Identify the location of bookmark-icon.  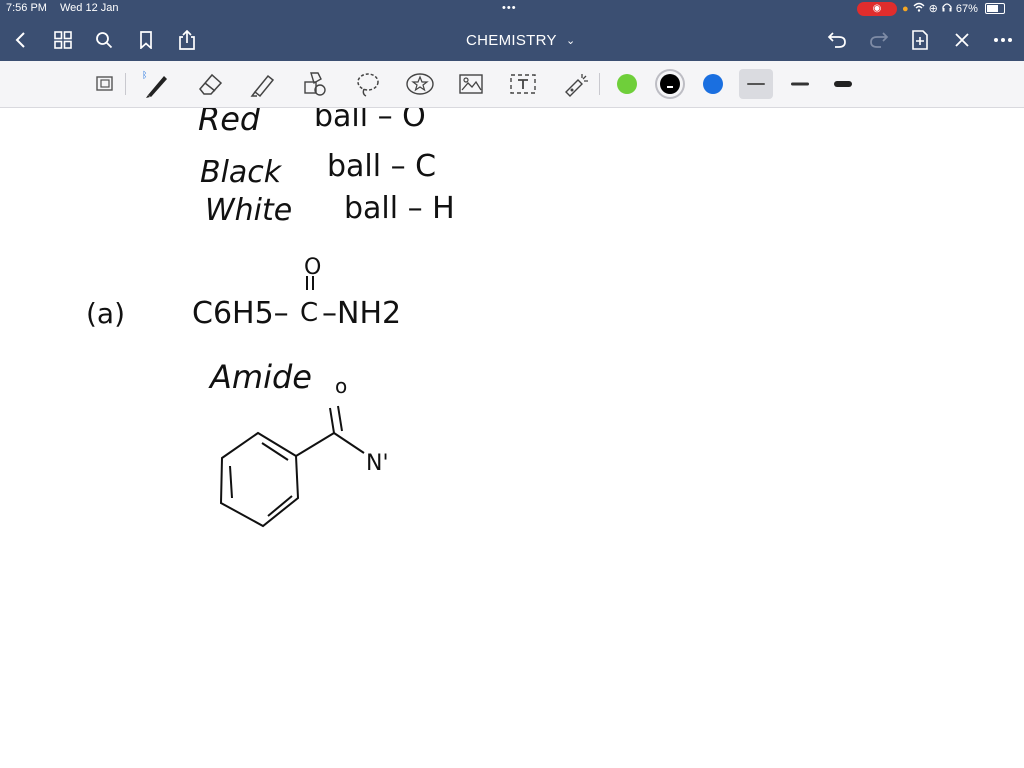
(146, 40).